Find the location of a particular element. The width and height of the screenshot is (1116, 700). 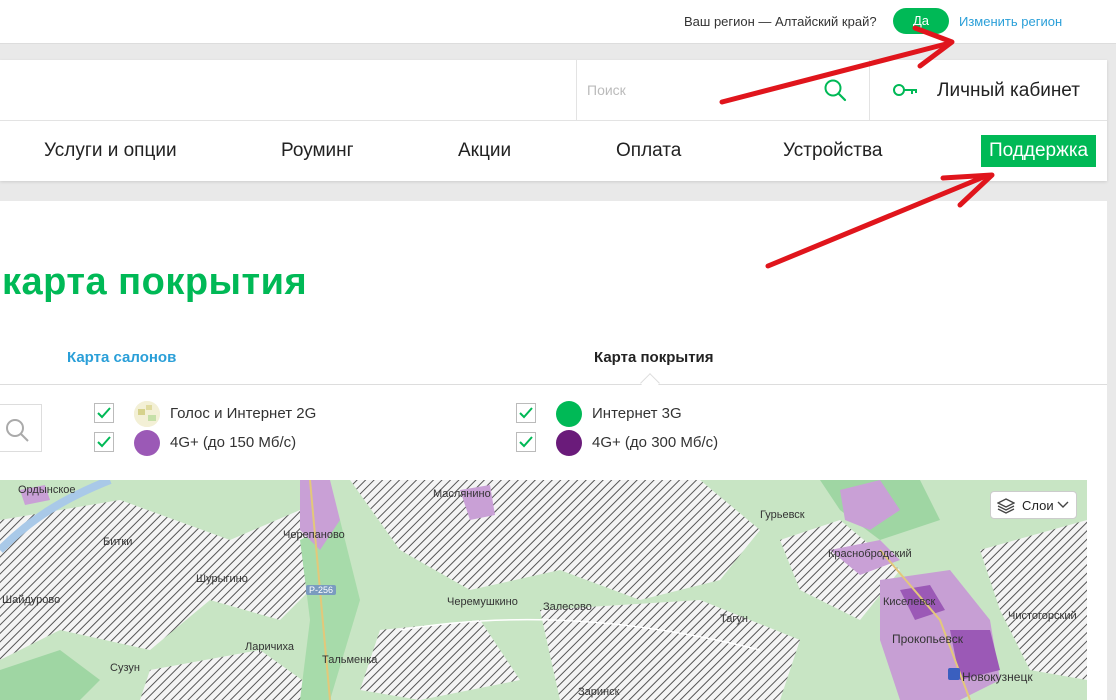

place-label: Маслянино is located at coordinates (462, 494).